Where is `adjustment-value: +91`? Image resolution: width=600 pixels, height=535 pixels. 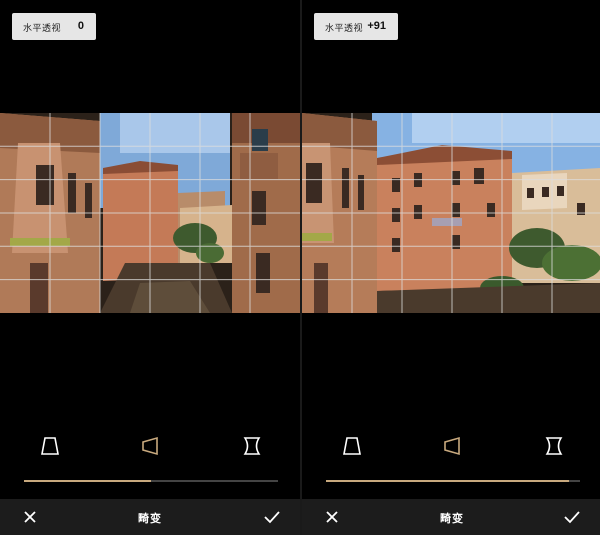
adjustment-value: +91 is located at coordinates (376, 26).